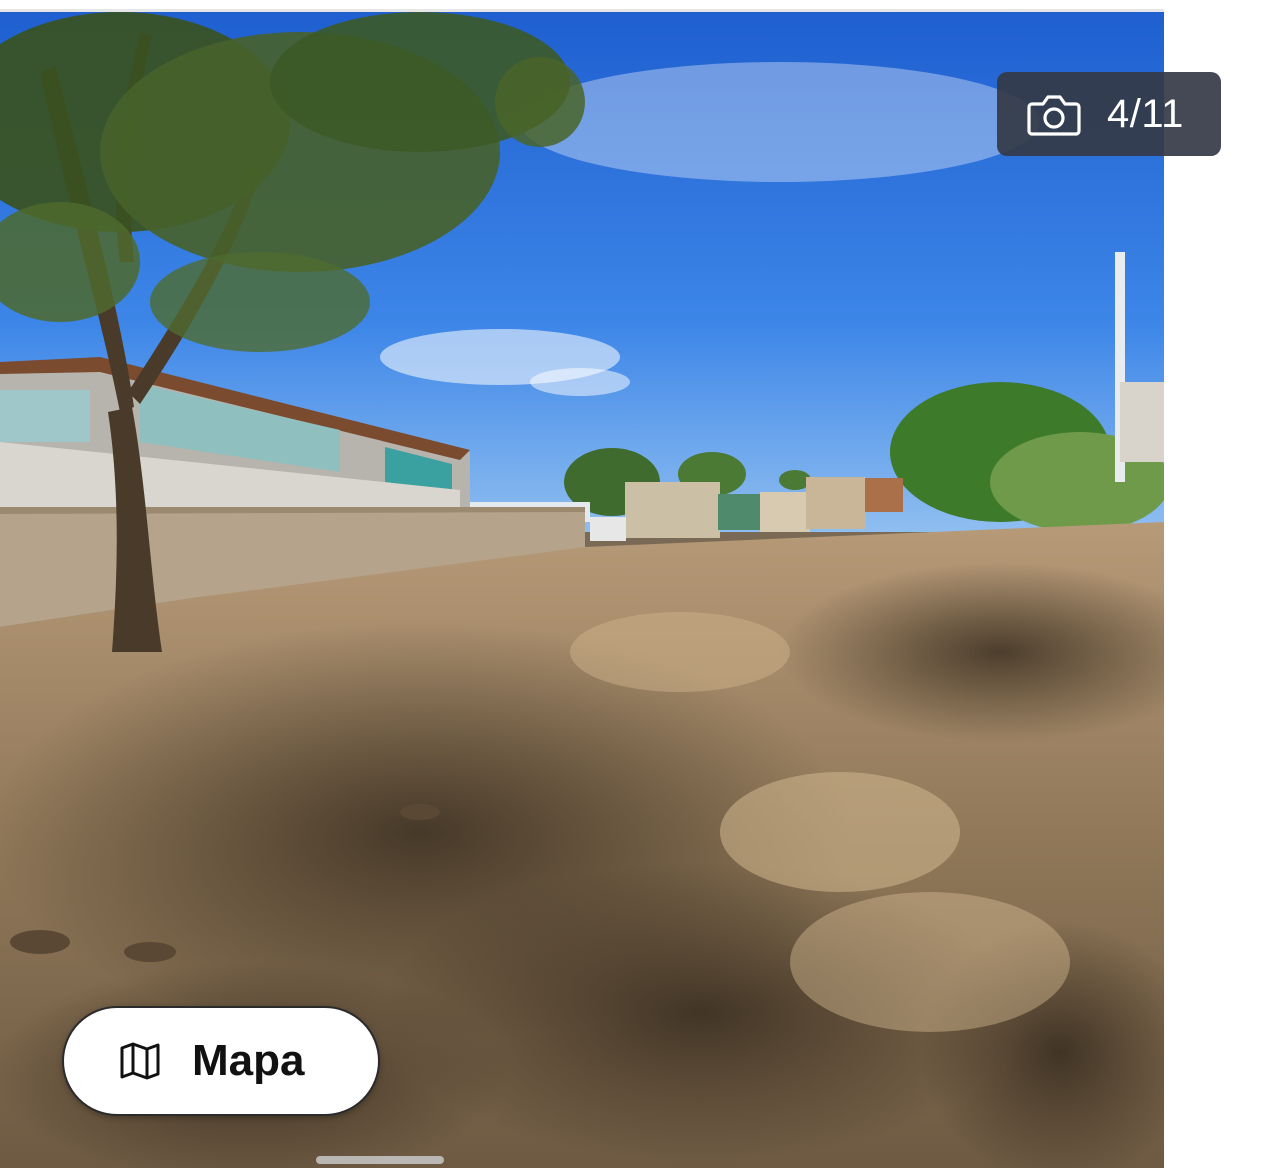  What do you see at coordinates (1145, 113) in the screenshot?
I see `photo-counter-text: 4/11` at bounding box center [1145, 113].